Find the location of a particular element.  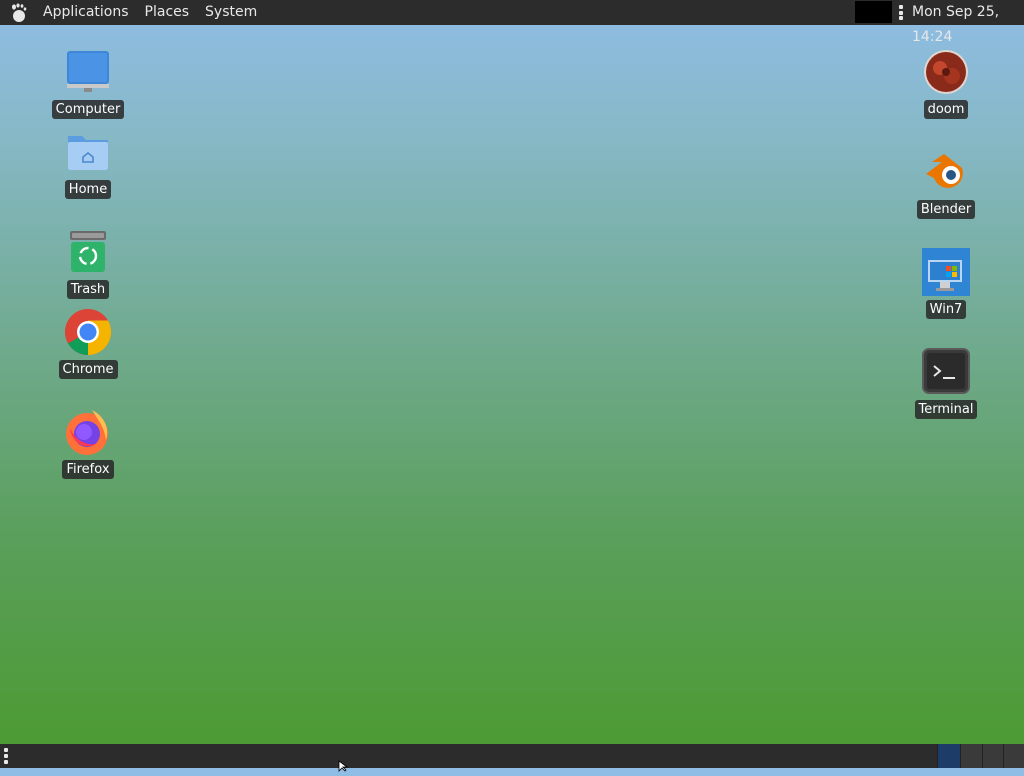

desktop-icon-win7: Win7 is located at coordinates (946, 283).